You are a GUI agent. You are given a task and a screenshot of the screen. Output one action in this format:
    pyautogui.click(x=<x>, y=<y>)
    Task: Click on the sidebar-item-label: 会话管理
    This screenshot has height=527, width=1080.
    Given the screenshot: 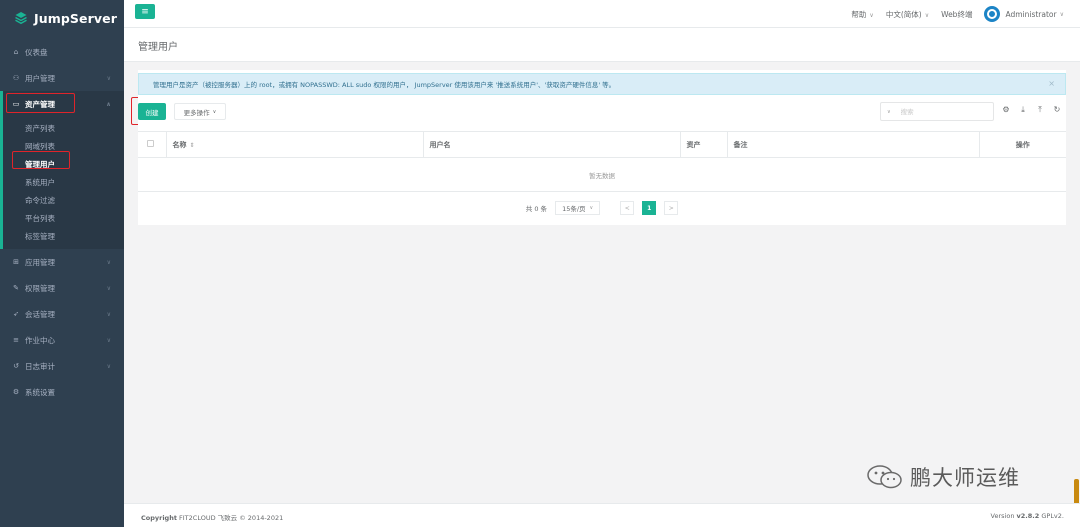 What is the action you would take?
    pyautogui.click(x=40, y=314)
    